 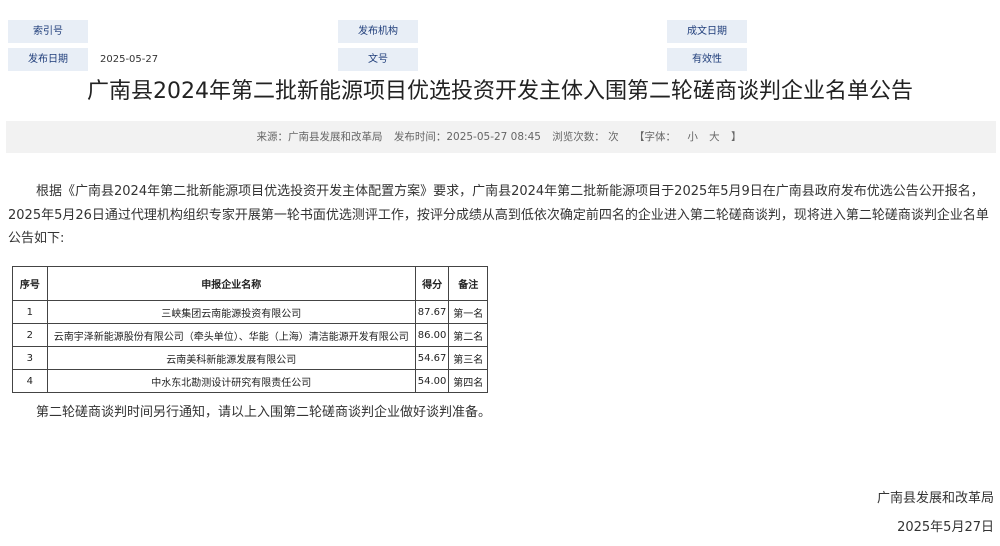 I want to click on publish-time-text: 发布时间：2025-05-27 08:45, so click(x=467, y=137).